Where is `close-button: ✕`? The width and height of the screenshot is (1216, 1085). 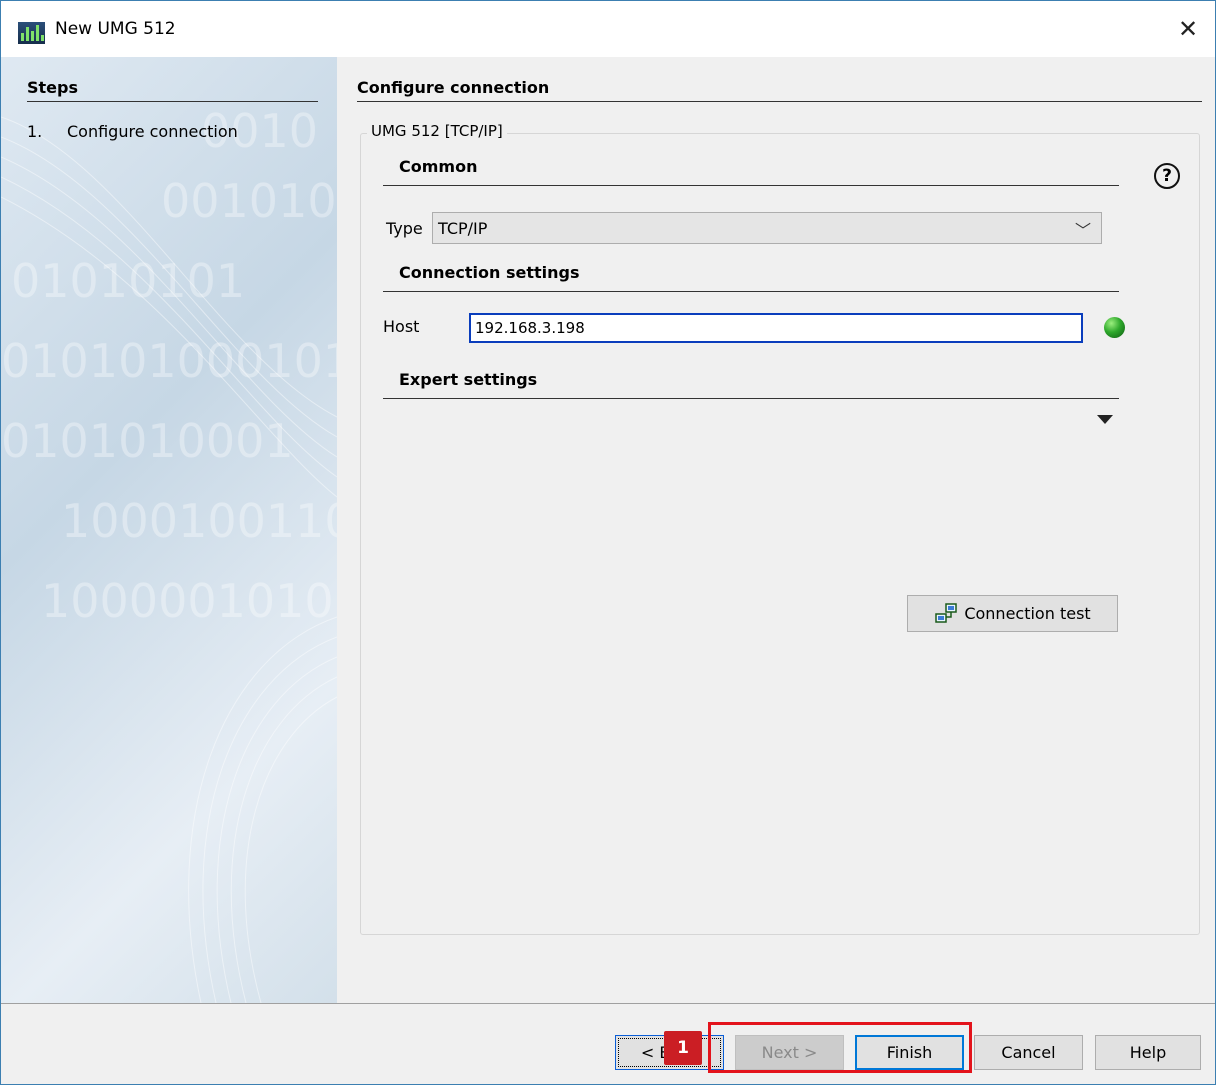 close-button: ✕ is located at coordinates (1188, 29).